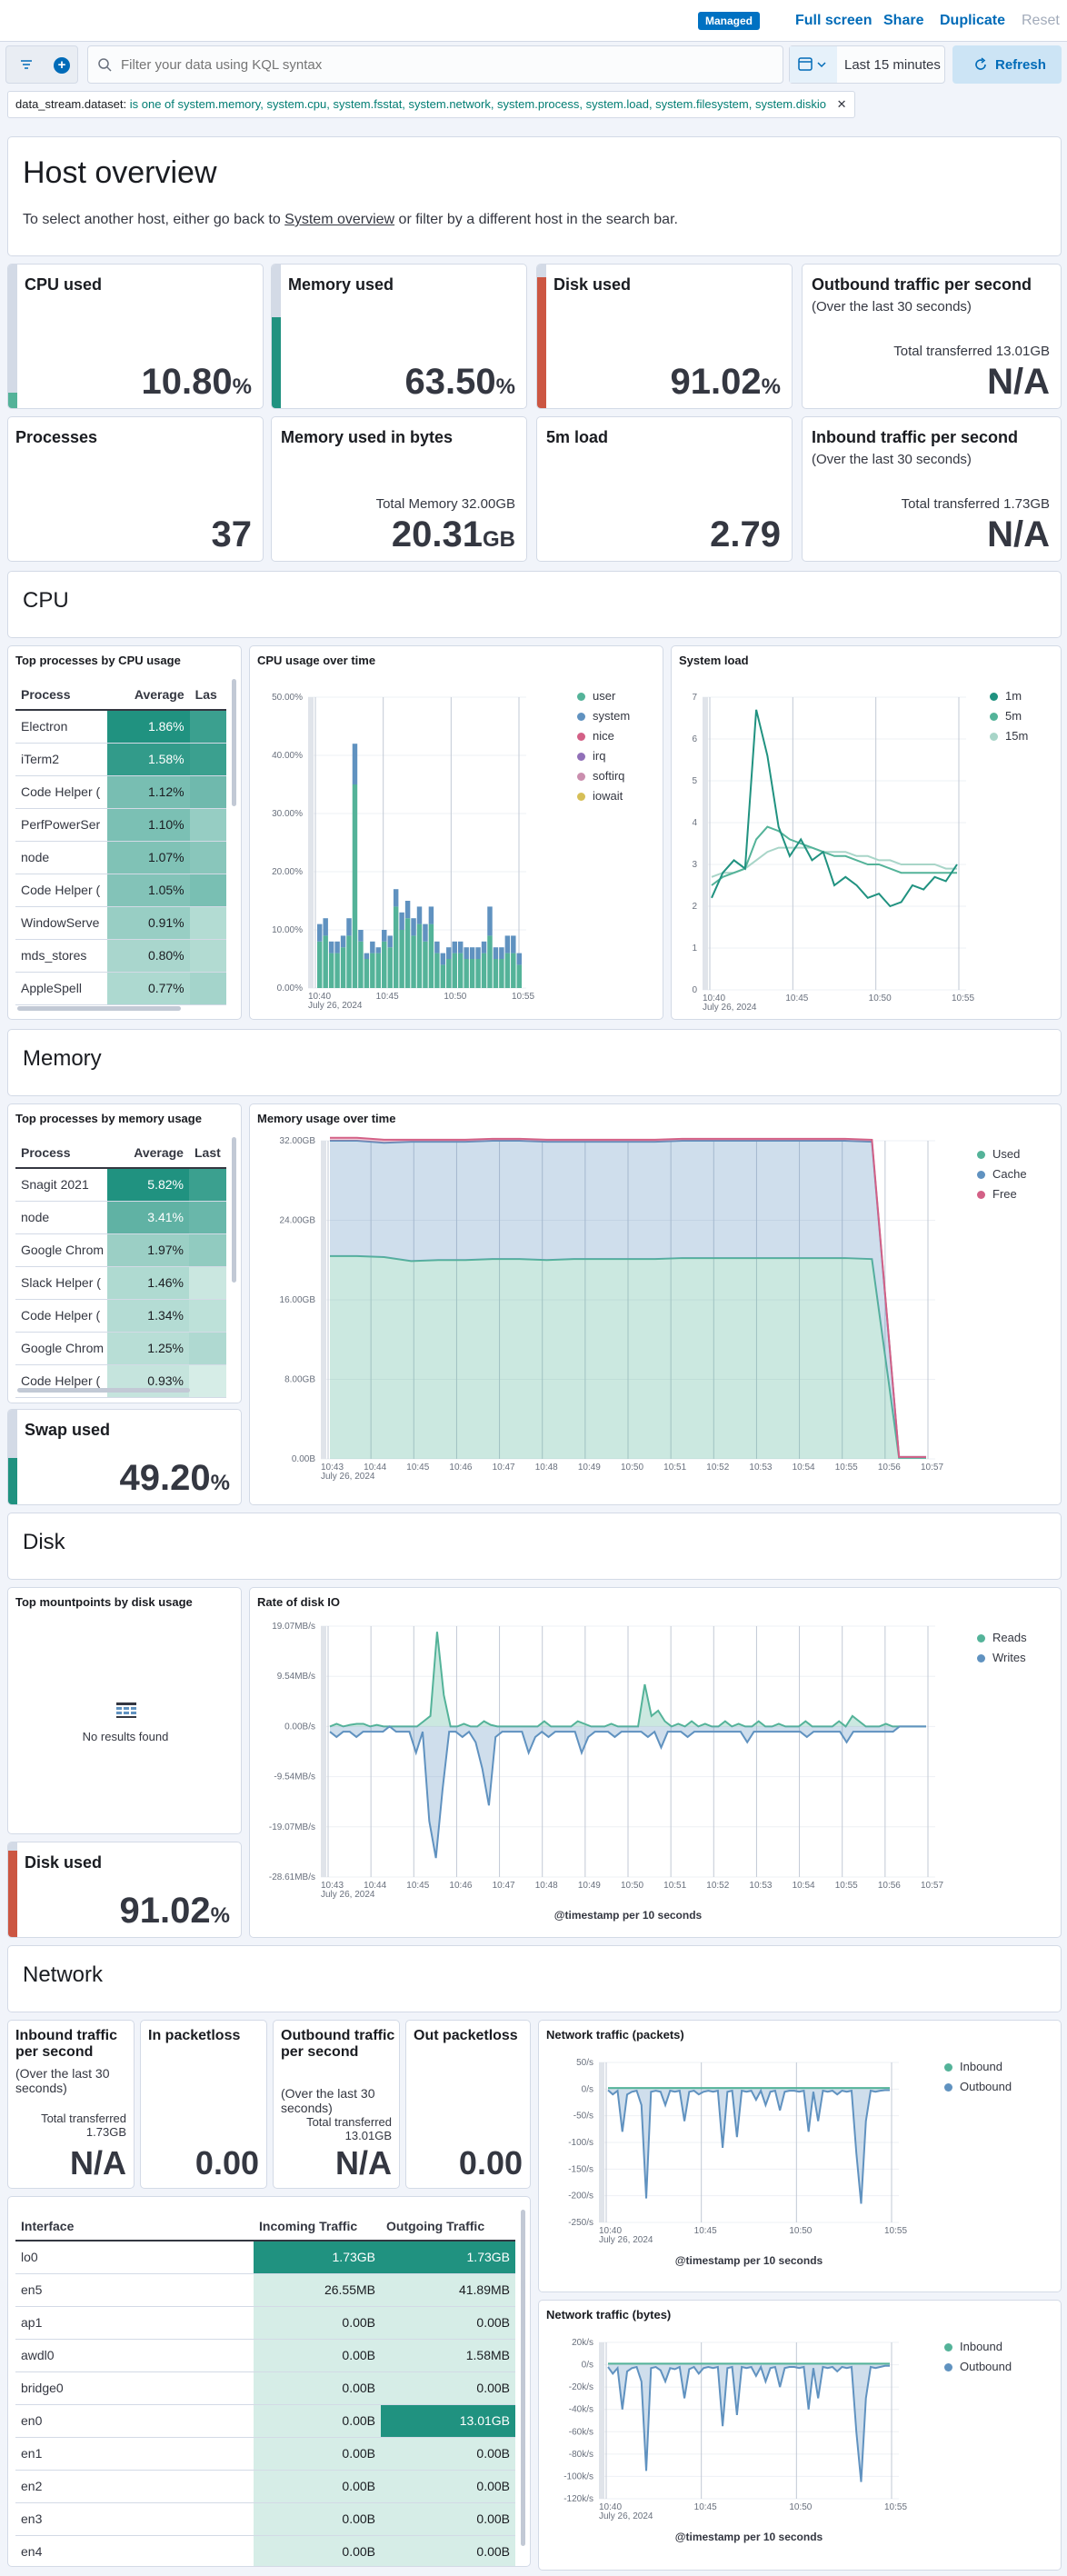 This screenshot has height=2576, width=1067. Describe the element at coordinates (120, 1217) in the screenshot. I see `table-row: node 3.41%` at that location.